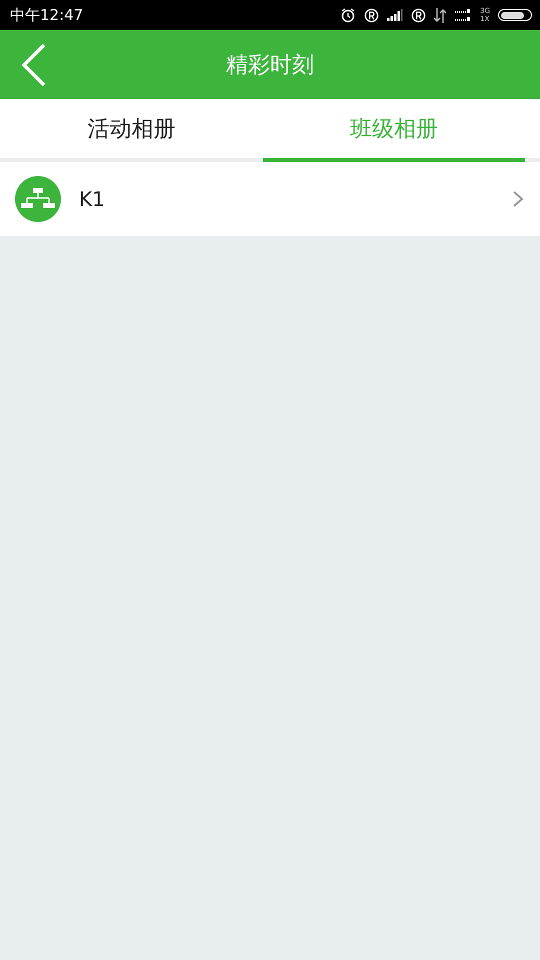 The width and height of the screenshot is (540, 960). What do you see at coordinates (440, 15) in the screenshot?
I see `data-arrows-icon` at bounding box center [440, 15].